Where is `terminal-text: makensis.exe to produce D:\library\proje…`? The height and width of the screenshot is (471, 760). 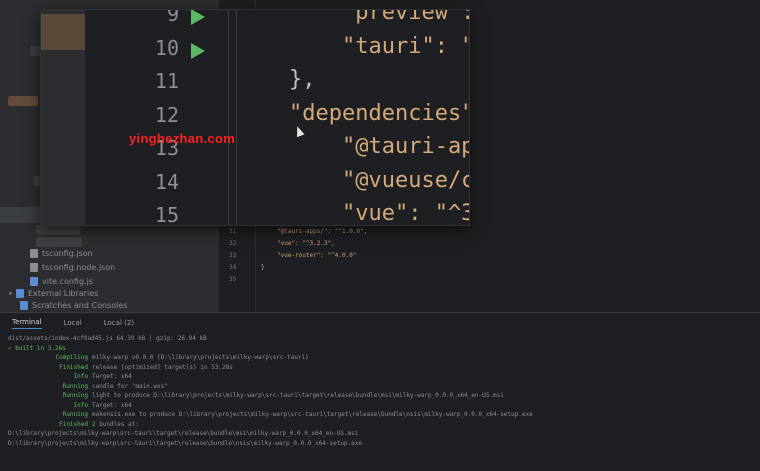 terminal-text: makensis.exe to produce D:\library\proje… is located at coordinates (312, 414).